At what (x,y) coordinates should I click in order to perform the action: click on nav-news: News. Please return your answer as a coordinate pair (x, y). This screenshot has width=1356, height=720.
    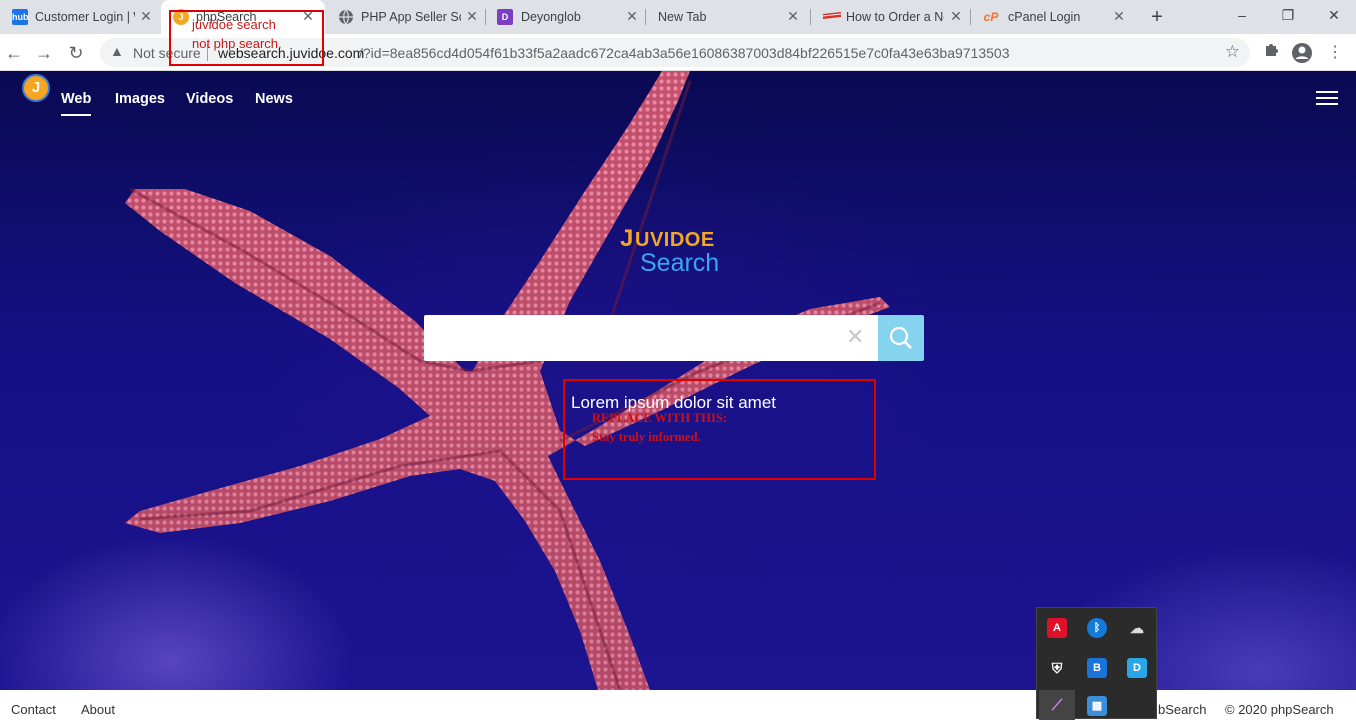
    Looking at the image, I should click on (274, 99).